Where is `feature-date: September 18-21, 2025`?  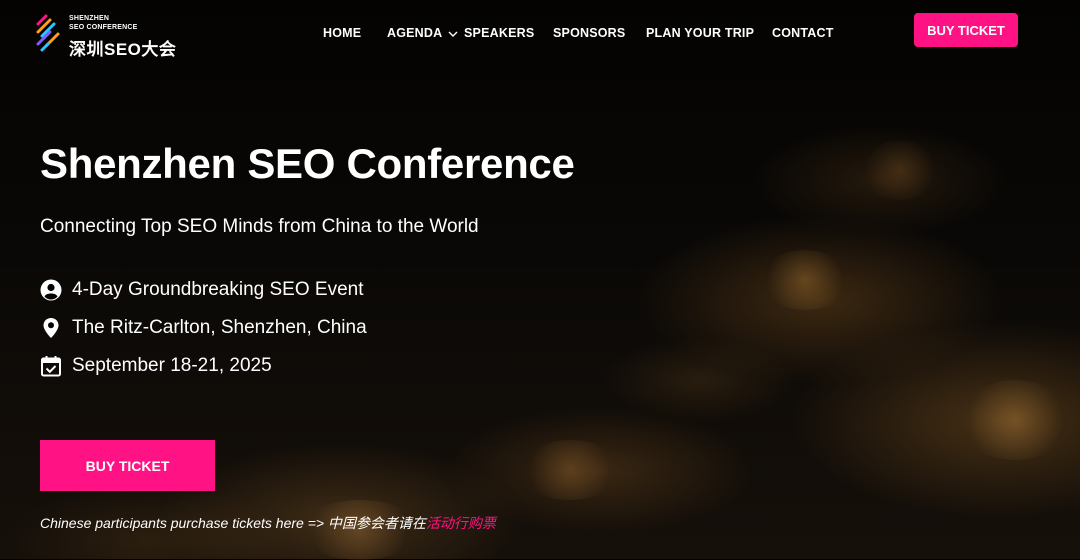
feature-date: September 18-21, 2025 is located at coordinates (156, 366).